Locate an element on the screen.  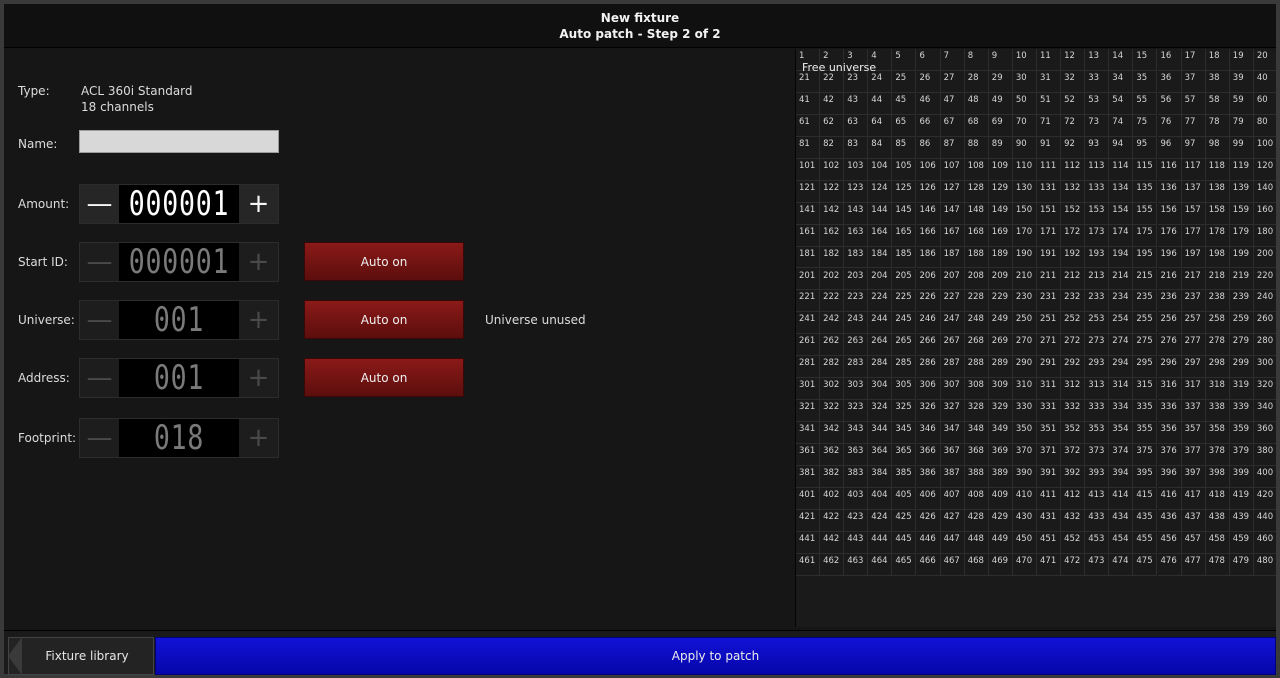
dmx-address-cell: 361 is located at coordinates (808, 455).